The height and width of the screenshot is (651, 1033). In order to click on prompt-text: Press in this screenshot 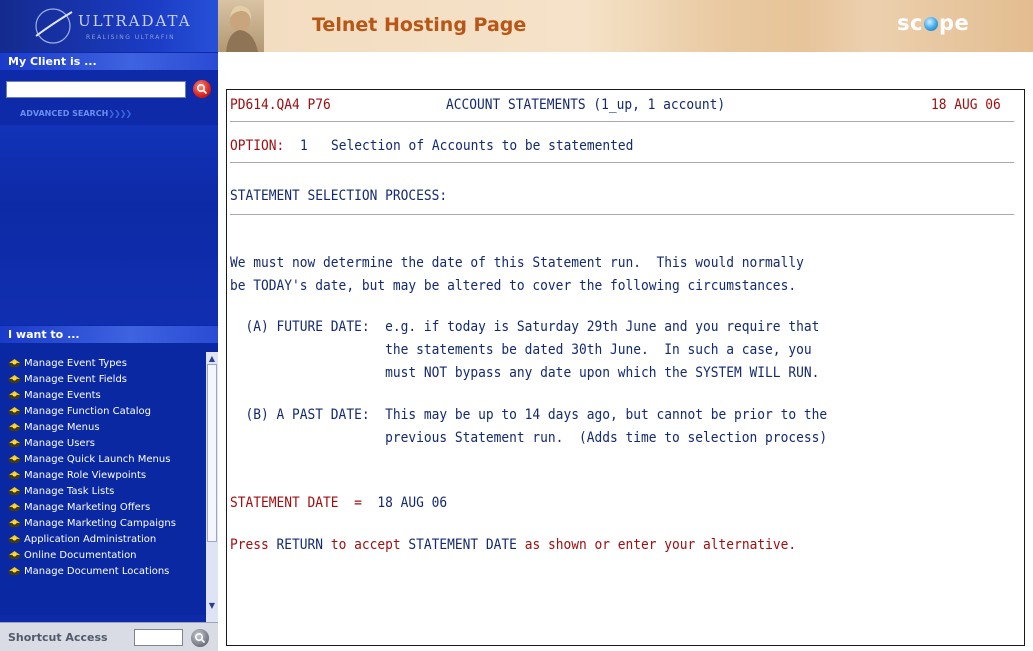, I will do `click(253, 545)`.